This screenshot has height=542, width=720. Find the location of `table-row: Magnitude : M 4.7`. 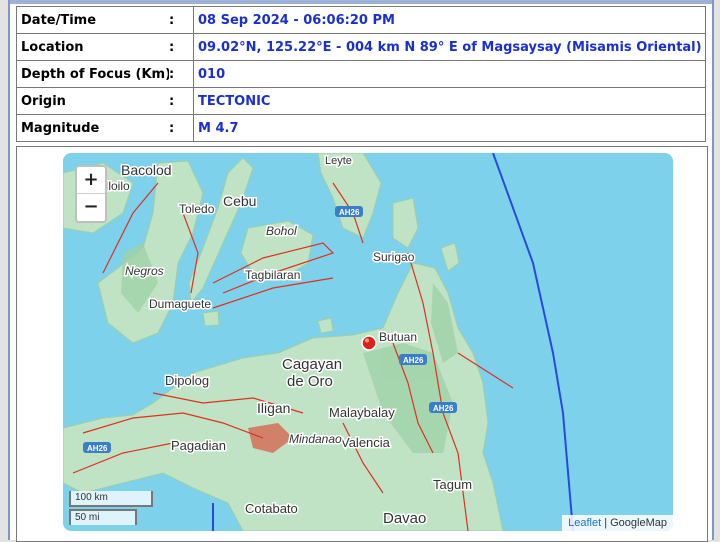

table-row: Magnitude : M 4.7 is located at coordinates (361, 128).